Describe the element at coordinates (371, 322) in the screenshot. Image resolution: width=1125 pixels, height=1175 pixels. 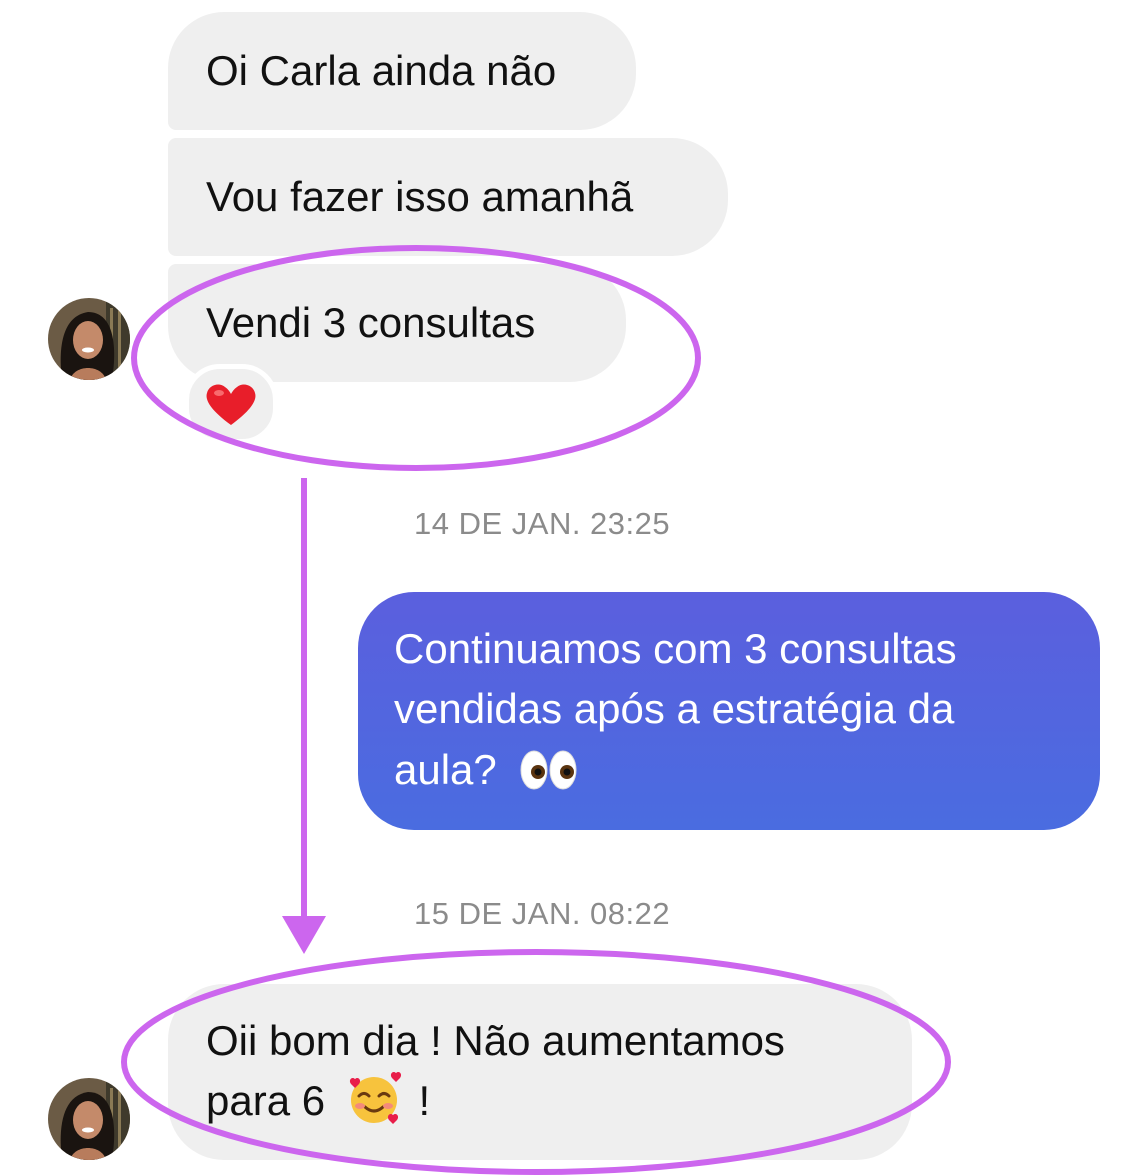
I see `message-text-3: Vendi 3 consultas` at that location.